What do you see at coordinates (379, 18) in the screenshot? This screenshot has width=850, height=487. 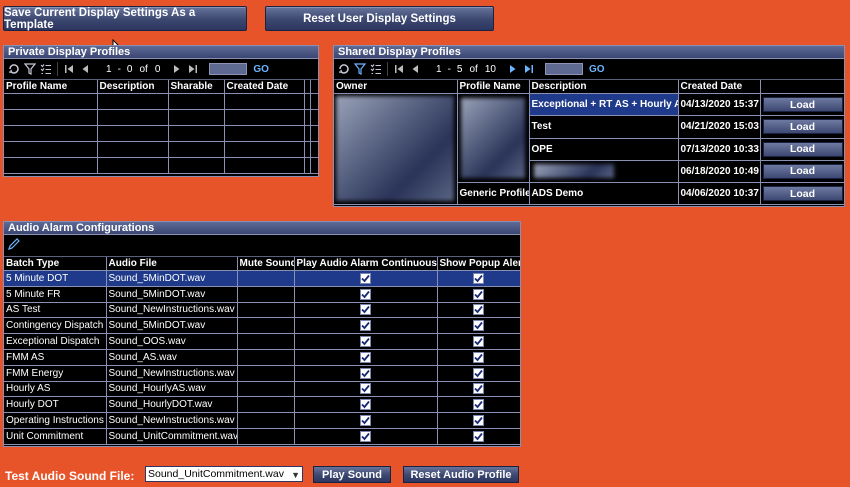 I see `reset-user-display-button: Reset User Display Settings` at bounding box center [379, 18].